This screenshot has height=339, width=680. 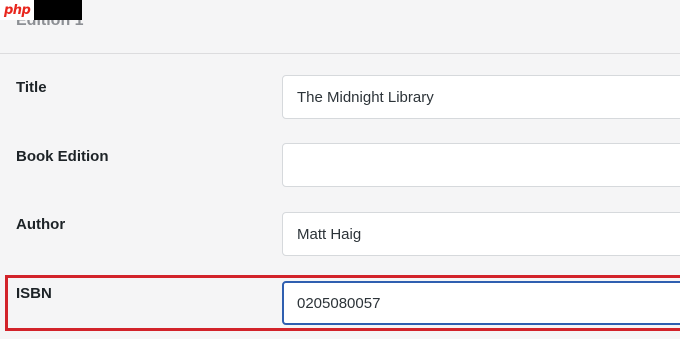 I want to click on isbn-label: ISBN, so click(x=34, y=293).